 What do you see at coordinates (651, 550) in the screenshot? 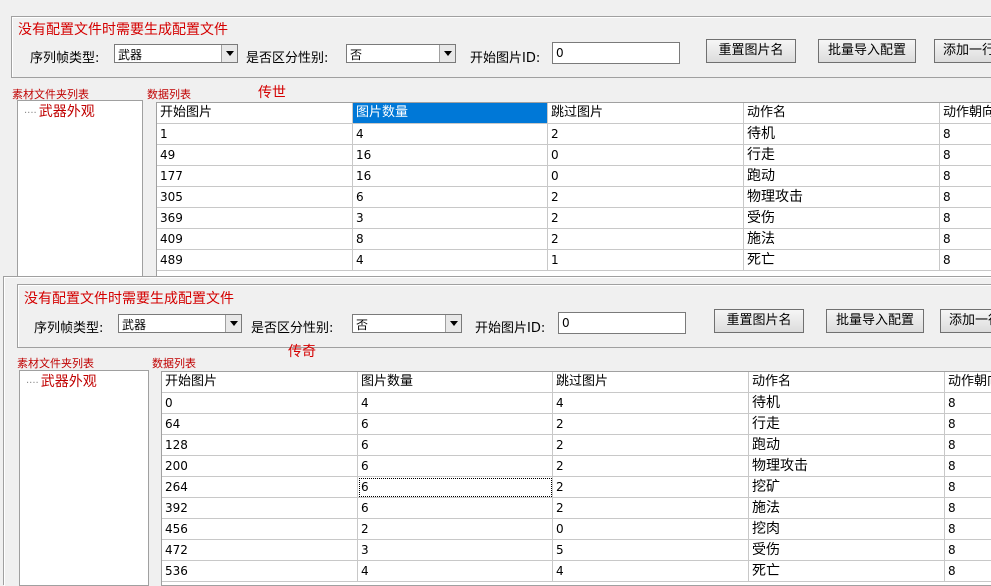
I see `table-cell: 5` at bounding box center [651, 550].